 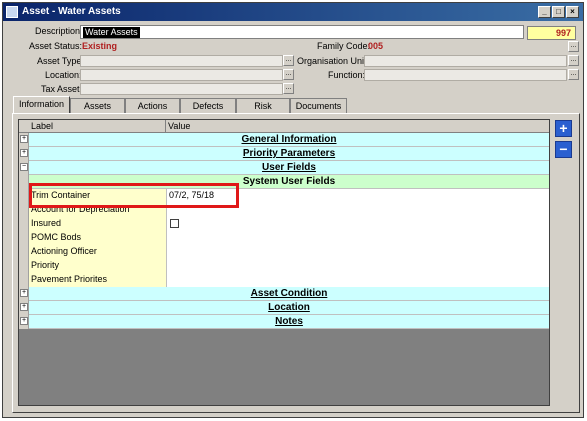 I want to click on minimize-button: _, so click(x=544, y=12).